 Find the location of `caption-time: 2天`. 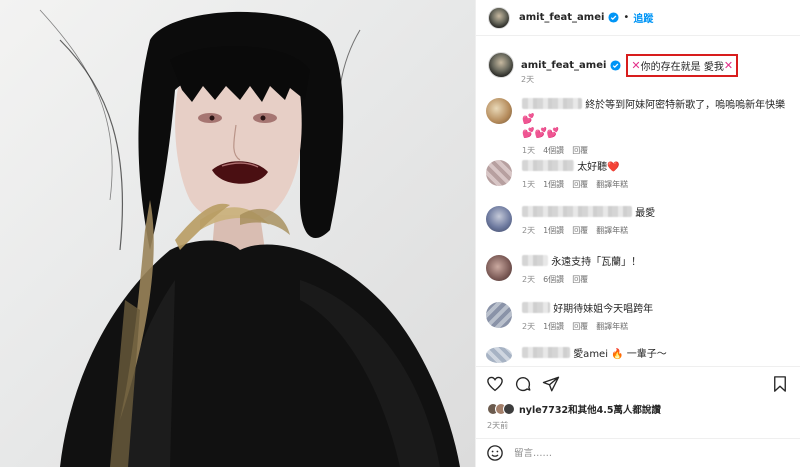

caption-time: 2天 is located at coordinates (528, 79).